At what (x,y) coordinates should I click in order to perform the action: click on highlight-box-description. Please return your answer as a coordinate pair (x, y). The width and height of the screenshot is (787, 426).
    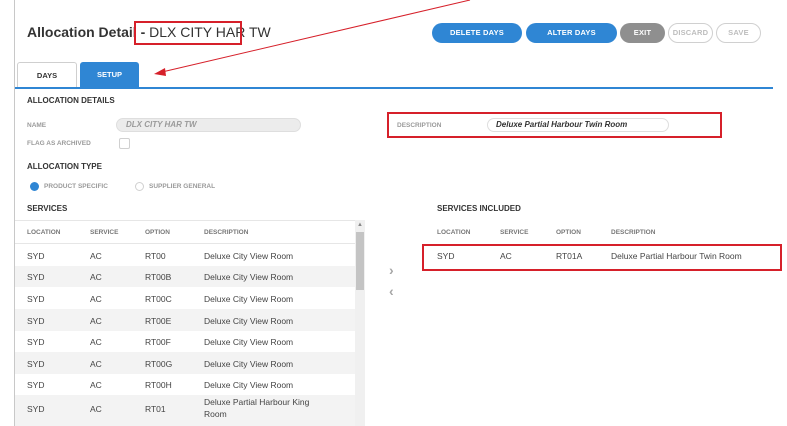
    Looking at the image, I should click on (554, 125).